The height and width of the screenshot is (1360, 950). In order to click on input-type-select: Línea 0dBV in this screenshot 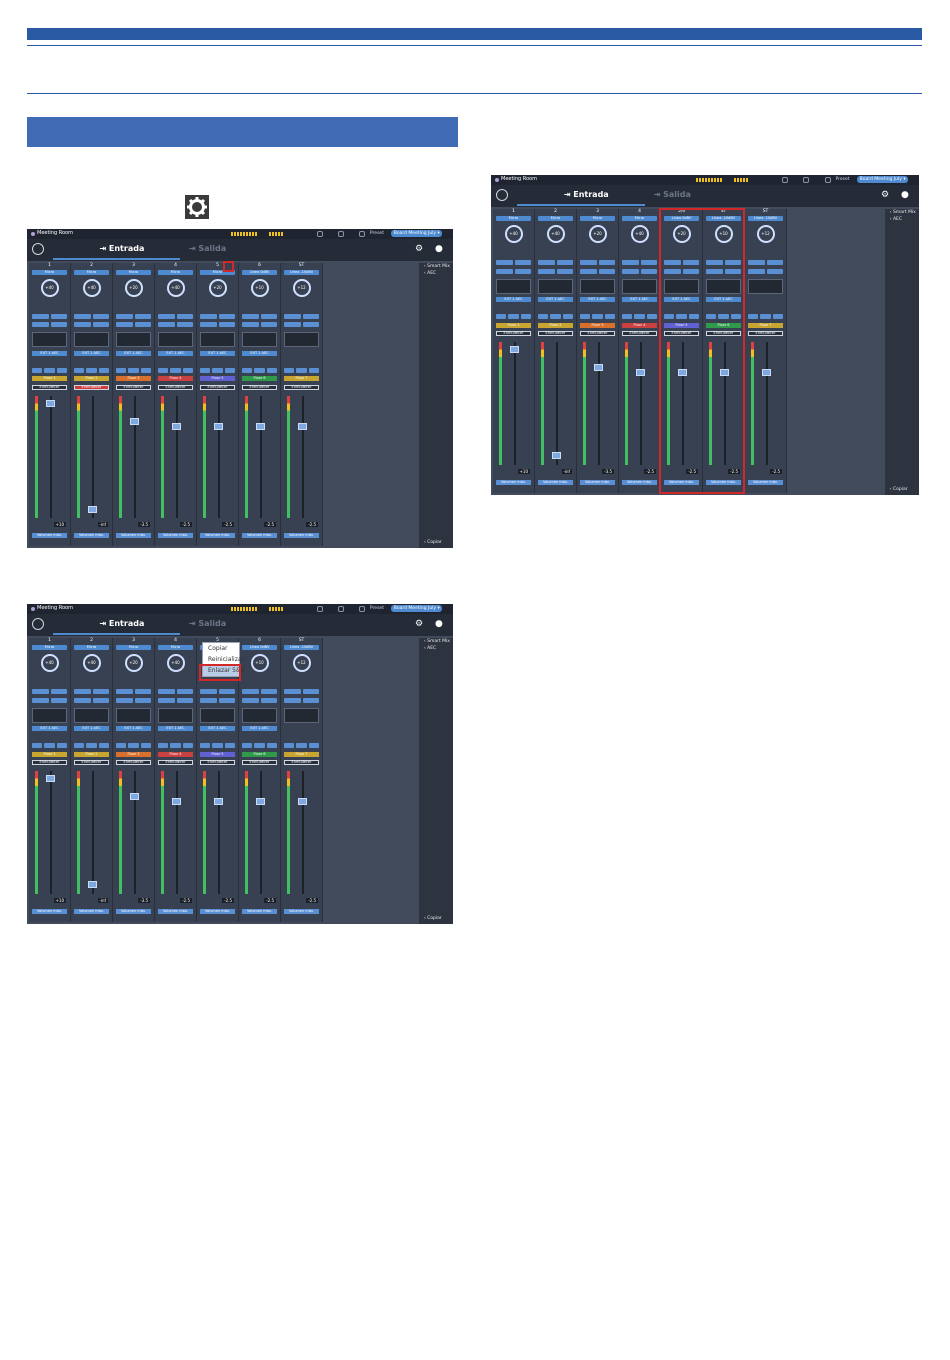, I will do `click(259, 272)`.